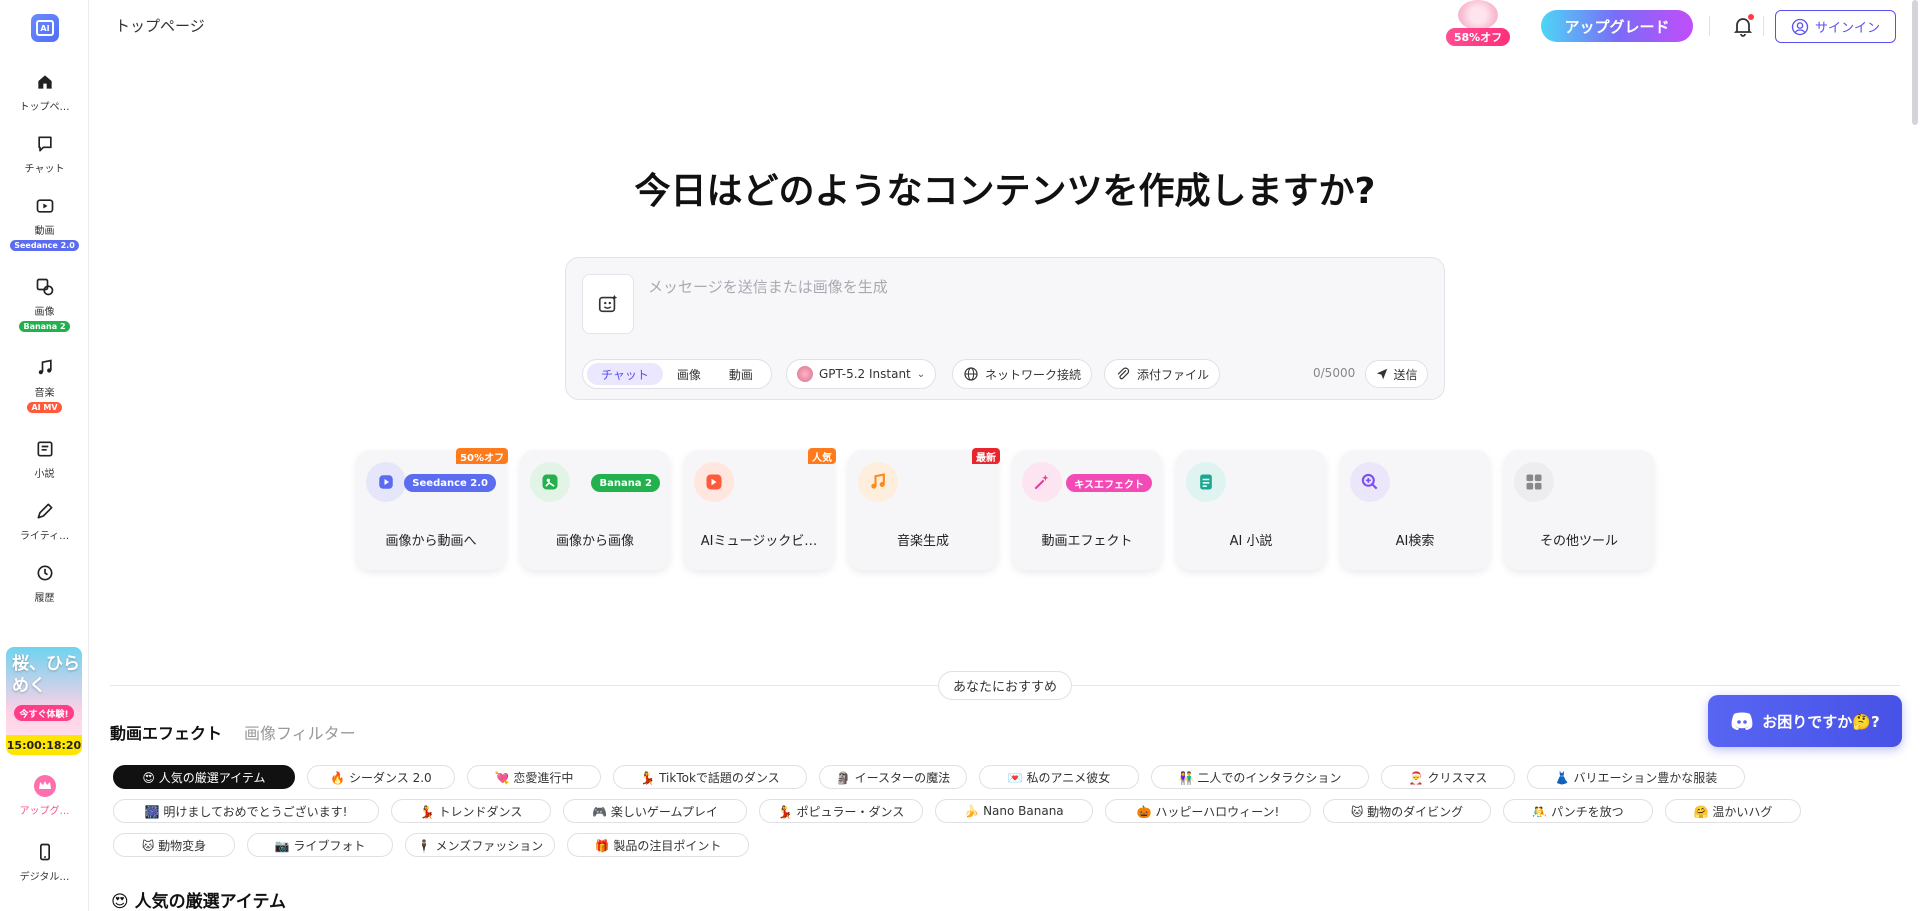  Describe the element at coordinates (1059, 777) in the screenshot. I see `effect-tag: 💌 私のアニメ彼女` at that location.